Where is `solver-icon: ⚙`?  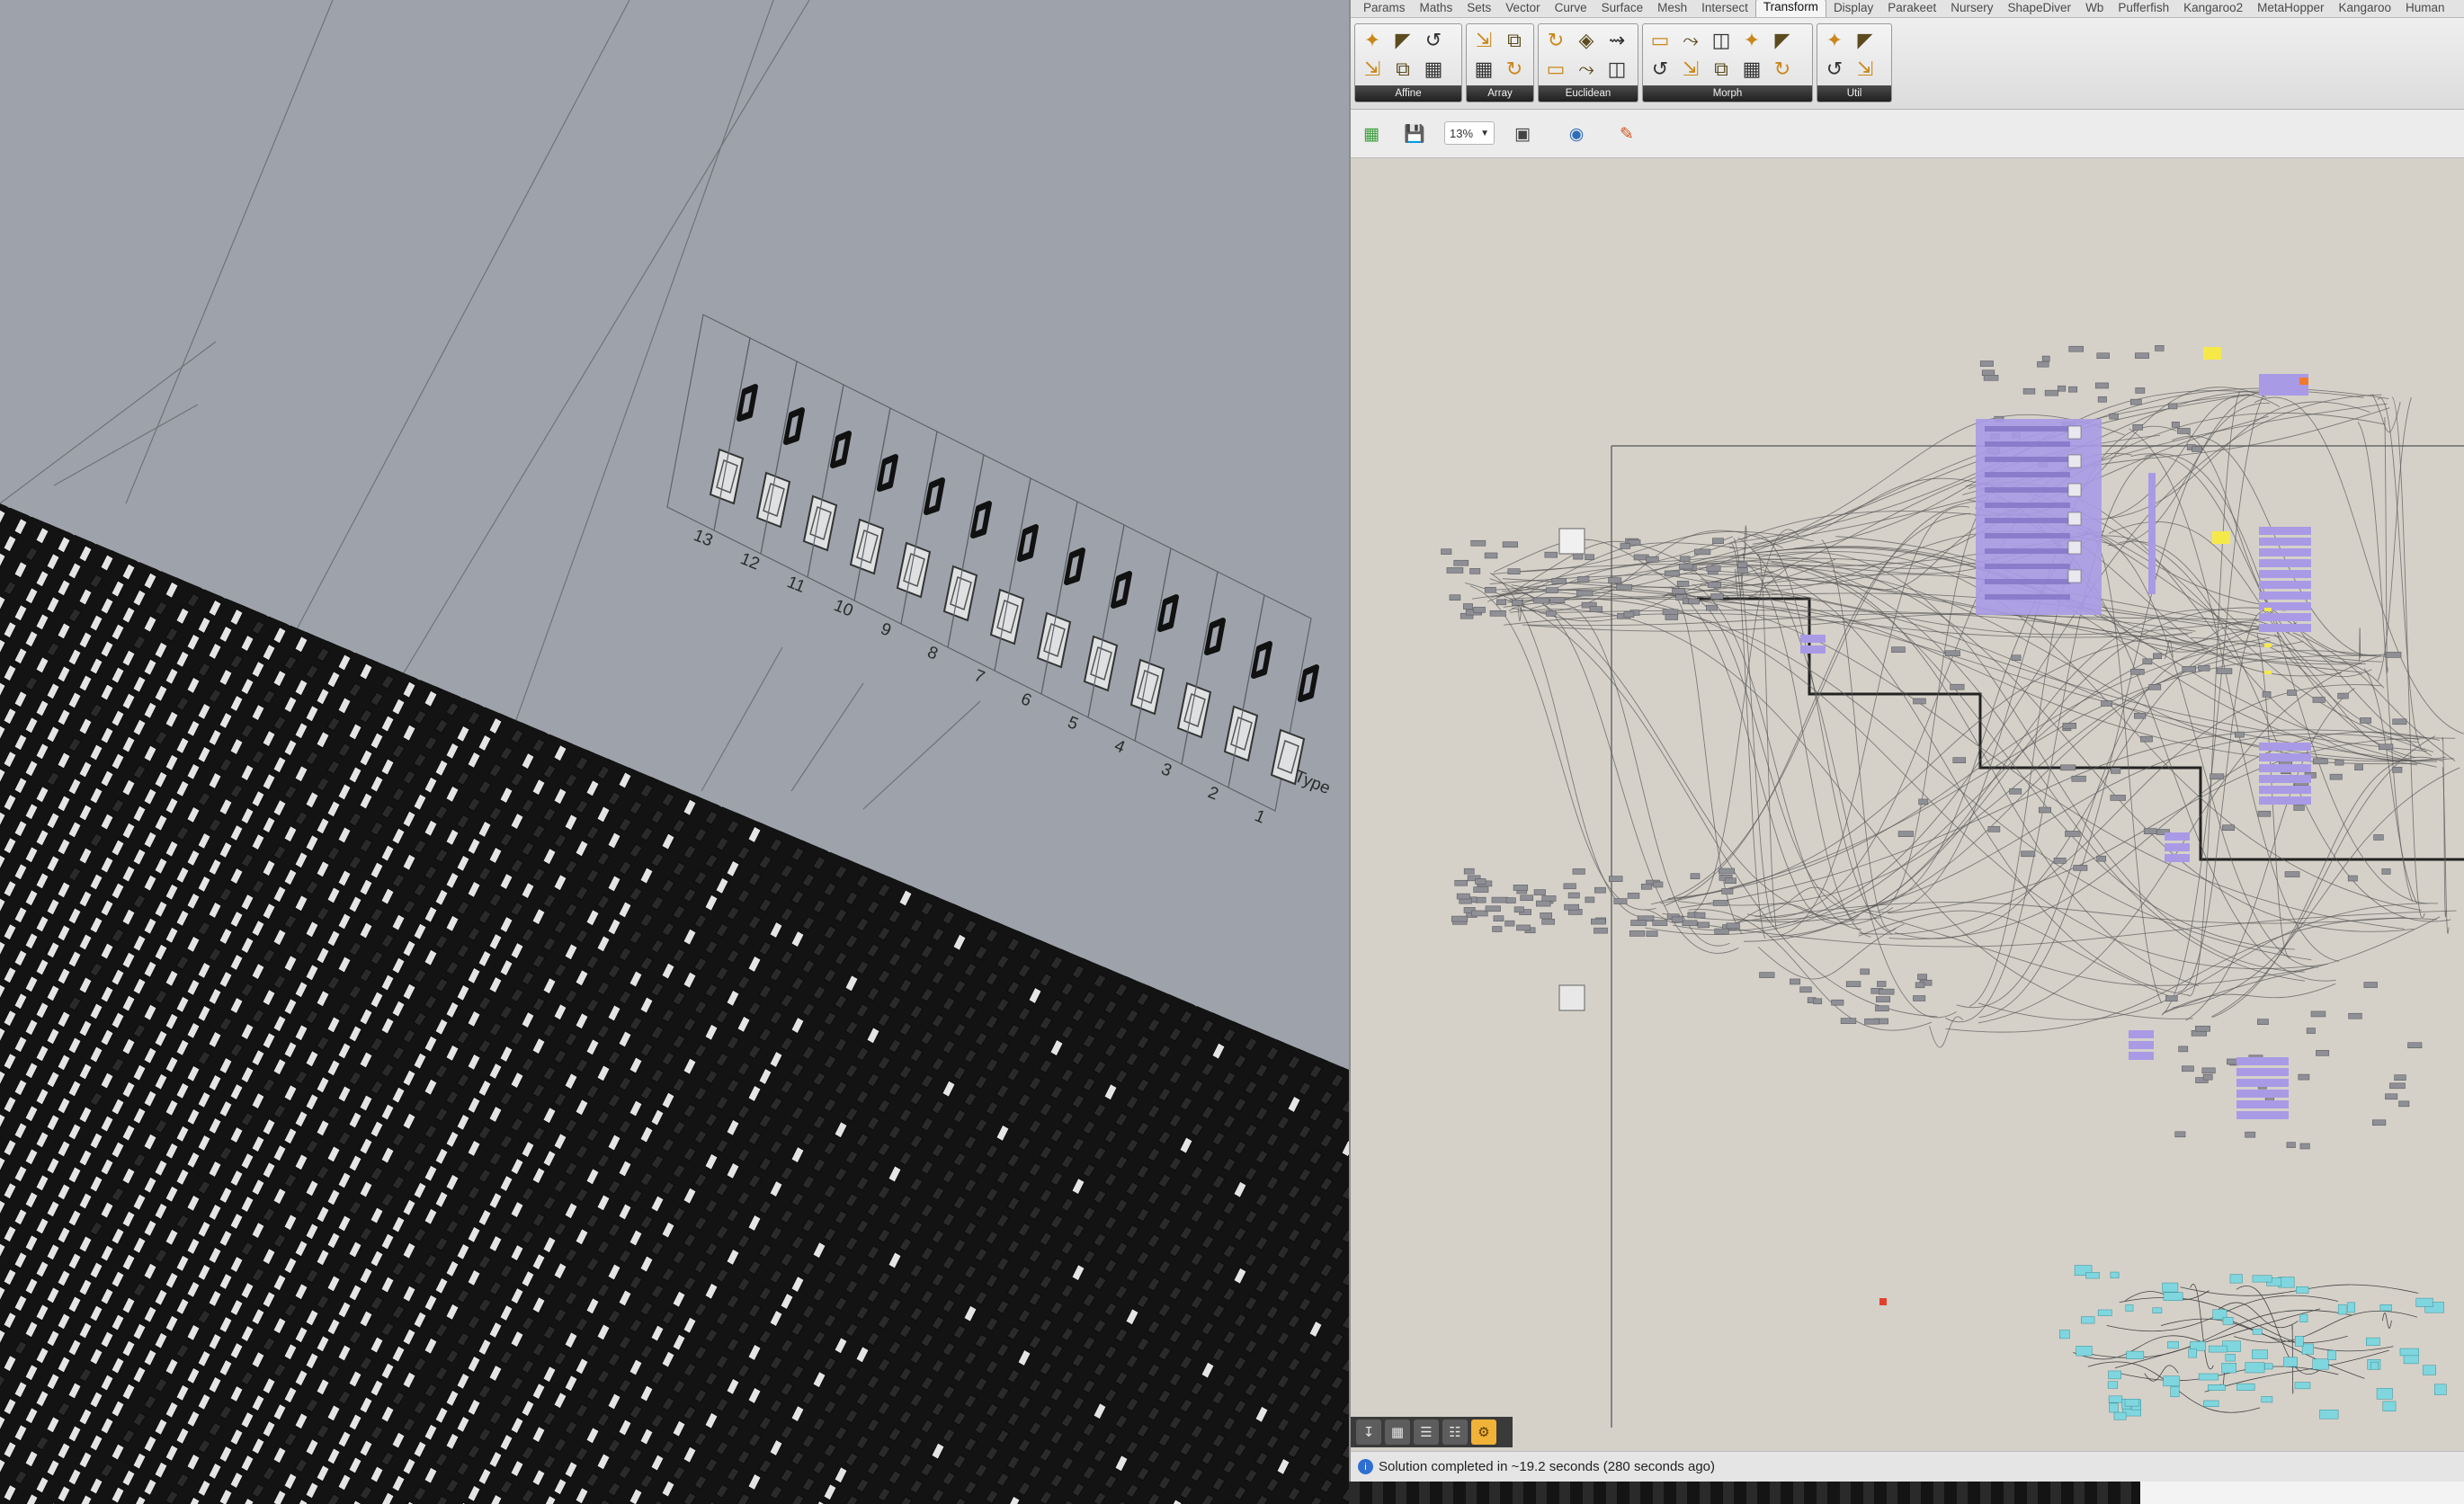
solver-icon: ⚙ is located at coordinates (1483, 1432).